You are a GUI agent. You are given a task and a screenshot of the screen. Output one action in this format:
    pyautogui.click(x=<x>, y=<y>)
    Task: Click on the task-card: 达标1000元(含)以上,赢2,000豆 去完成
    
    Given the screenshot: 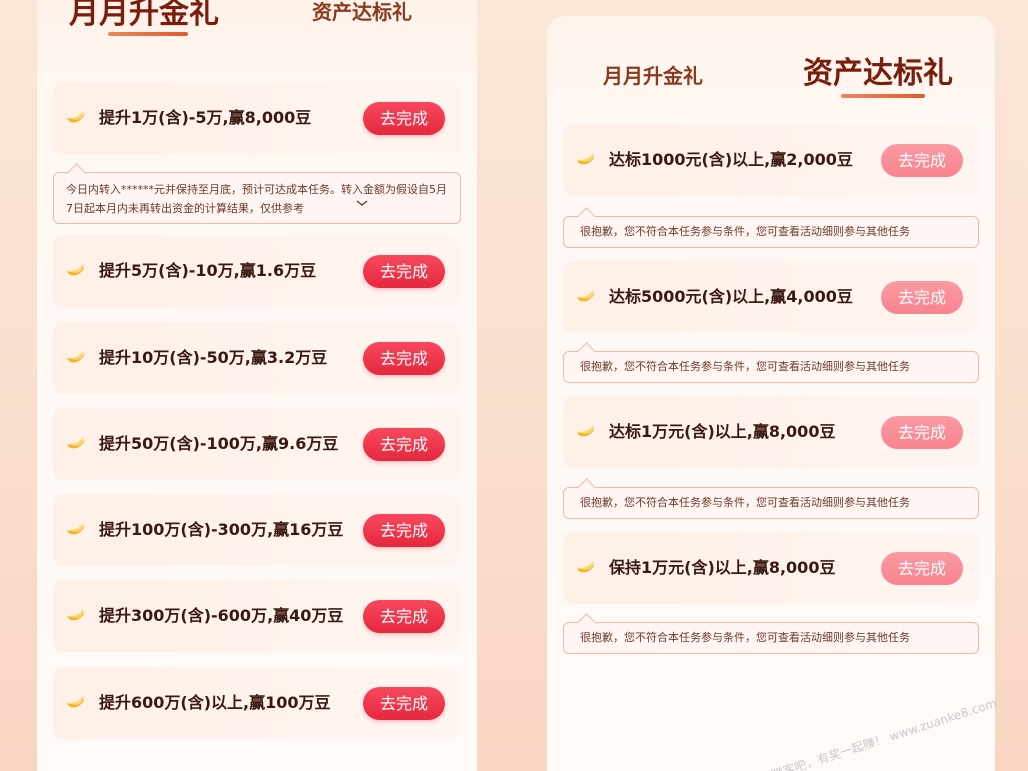 What is the action you would take?
    pyautogui.click(x=771, y=160)
    